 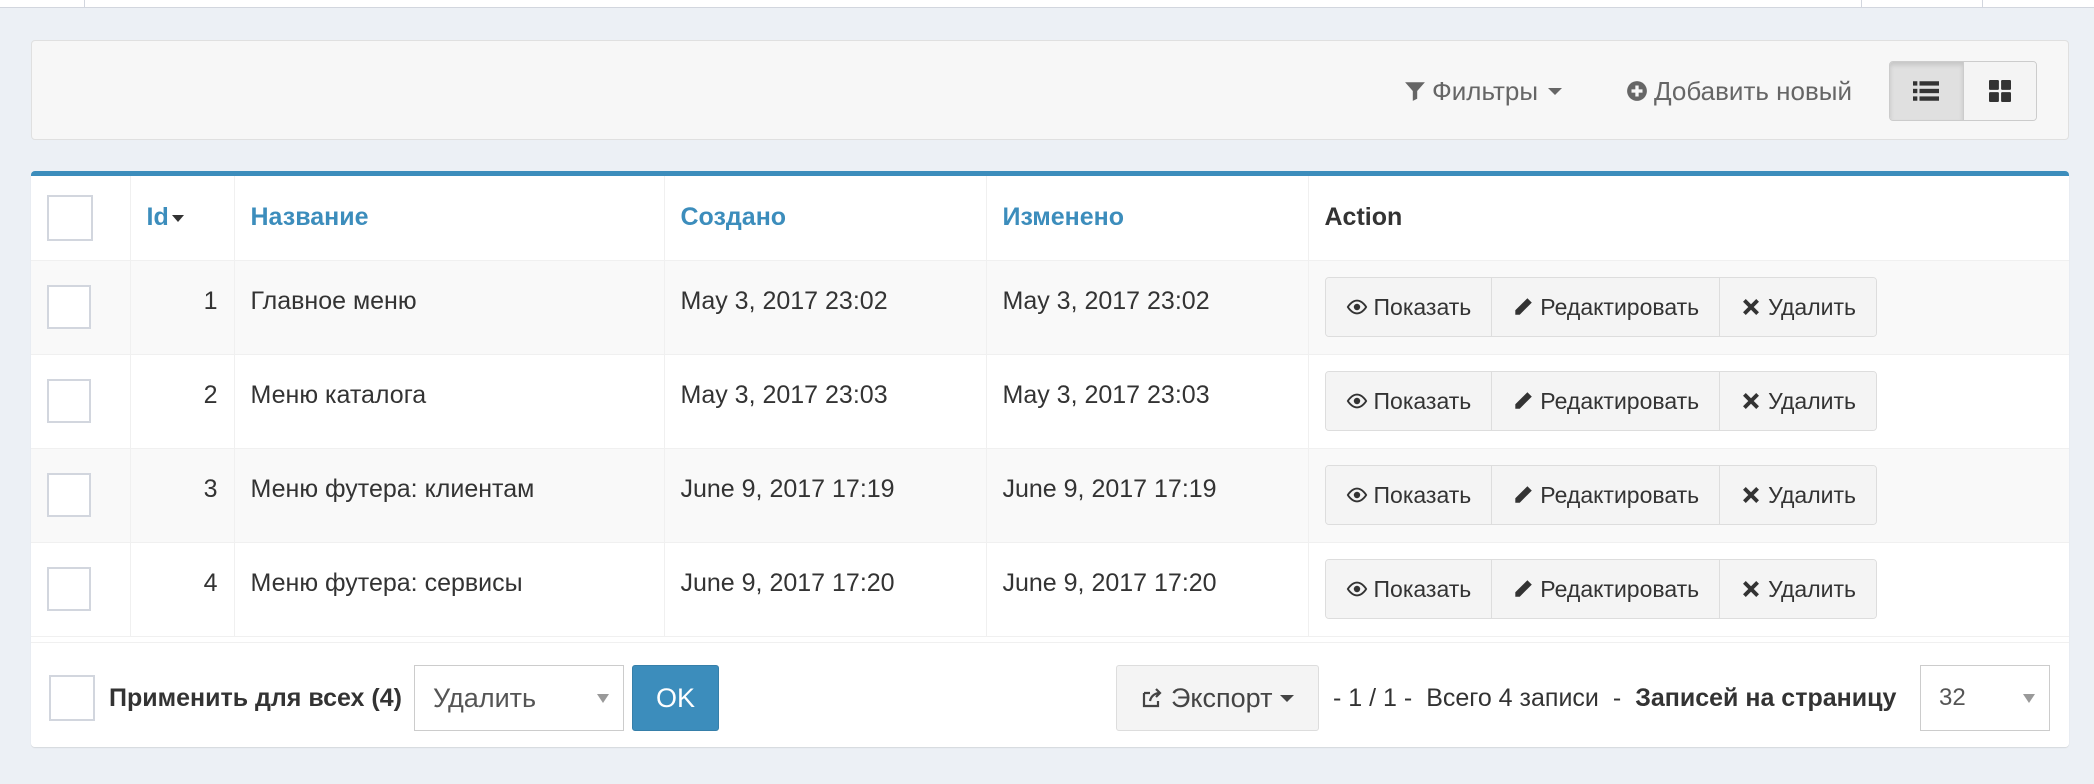 What do you see at coordinates (449, 589) in the screenshot?
I see `name-cell: Меню футера: сервисы` at bounding box center [449, 589].